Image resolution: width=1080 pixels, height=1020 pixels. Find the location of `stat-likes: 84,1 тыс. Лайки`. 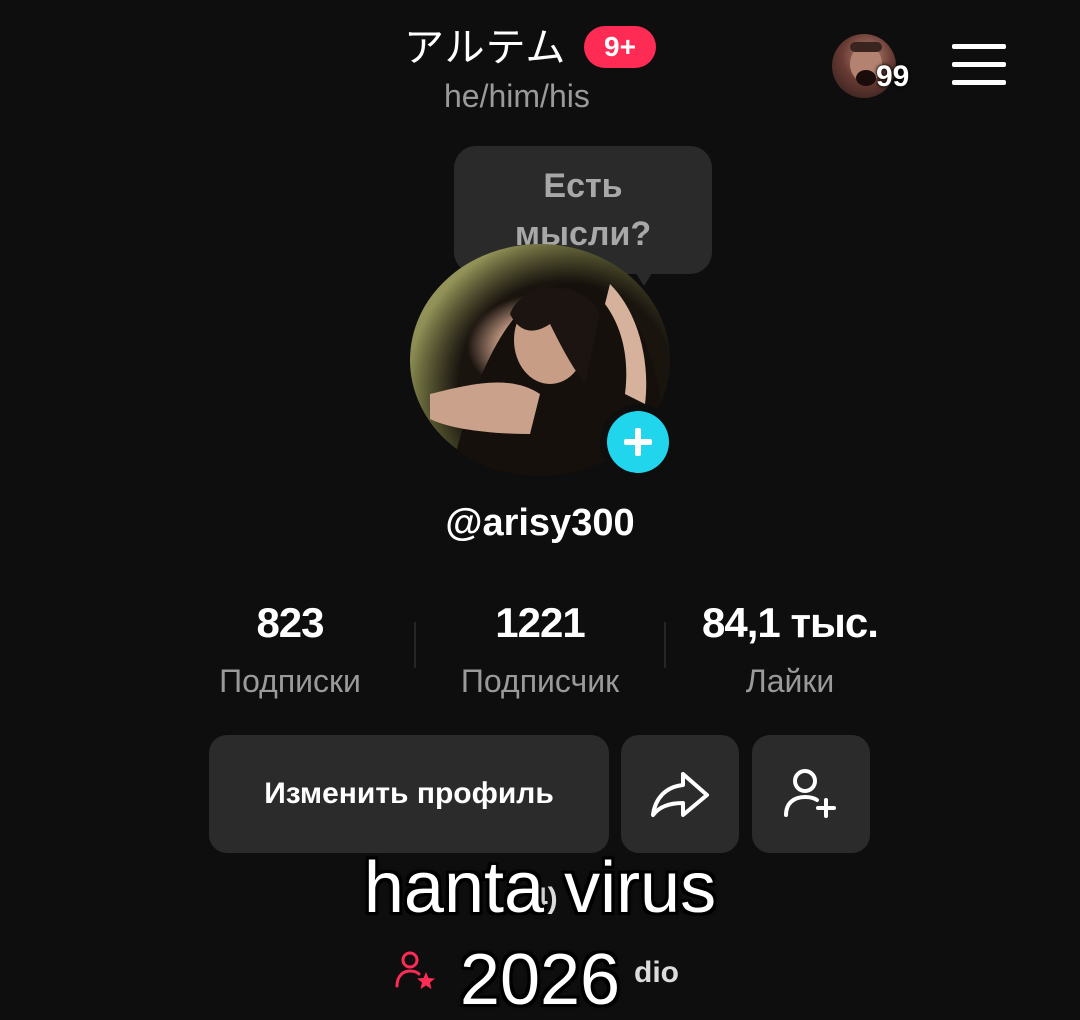

stat-likes: 84,1 тыс. Лайки is located at coordinates (790, 649).